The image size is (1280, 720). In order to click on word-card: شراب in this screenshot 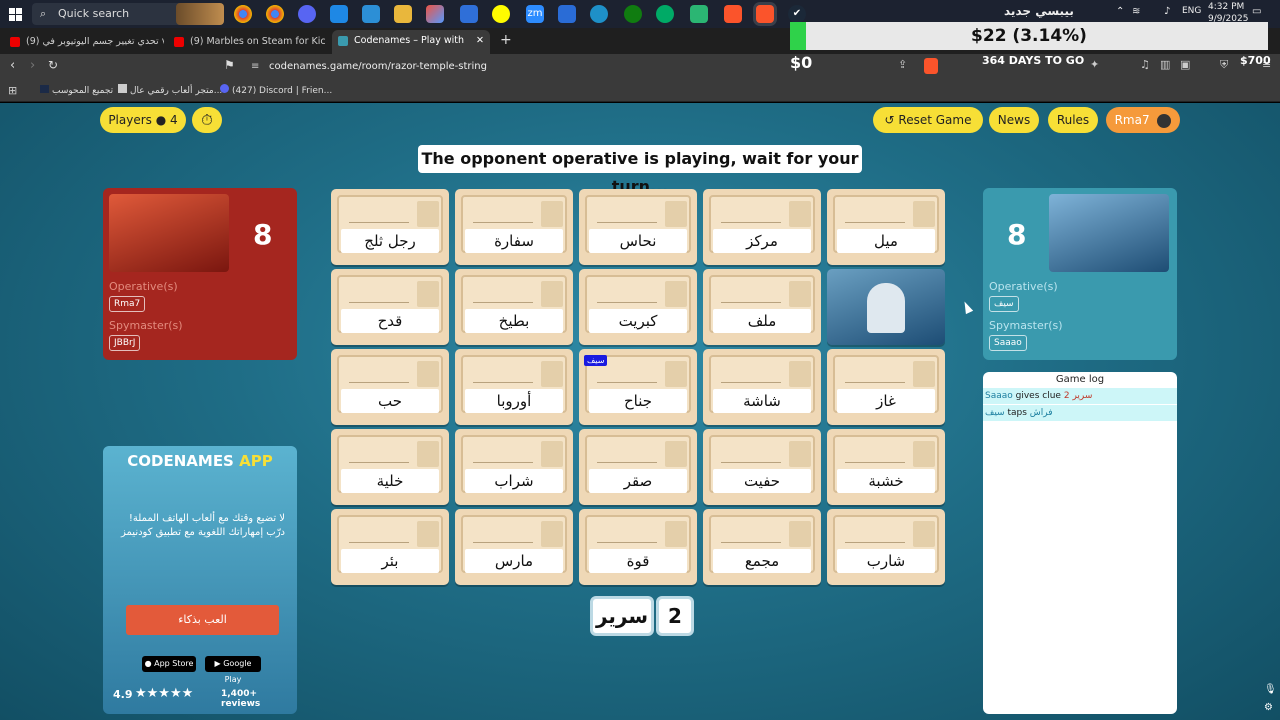, I will do `click(514, 467)`.